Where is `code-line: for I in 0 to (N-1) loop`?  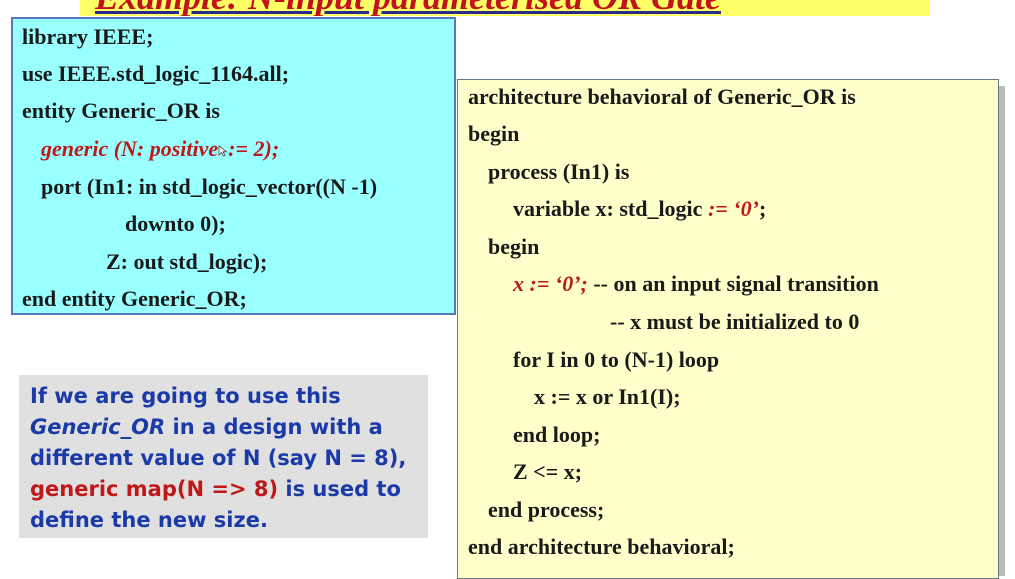
code-line: for I in 0 to (N-1) loop is located at coordinates (616, 359).